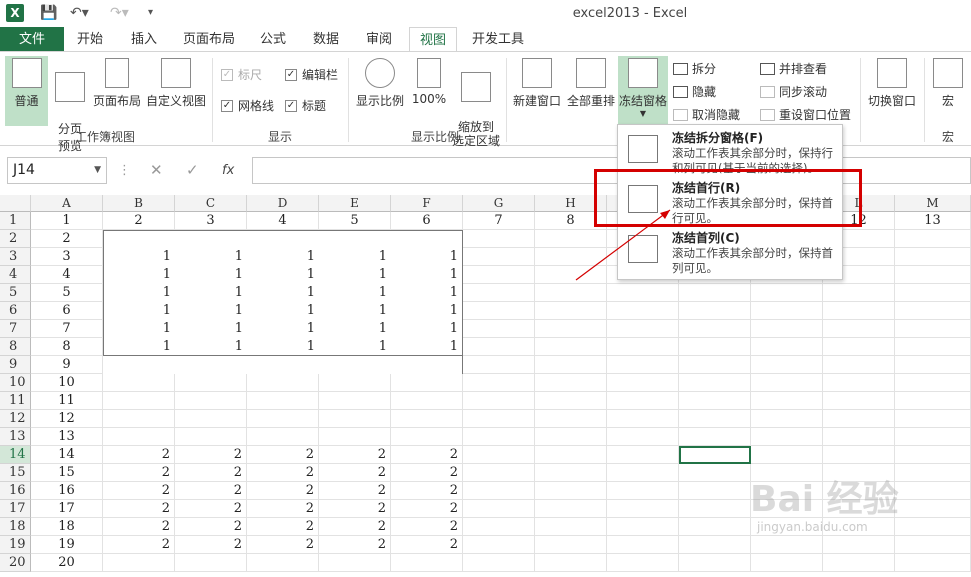 This screenshot has width=971, height=577. I want to click on customize-qat-icon: ▾, so click(150, 13).